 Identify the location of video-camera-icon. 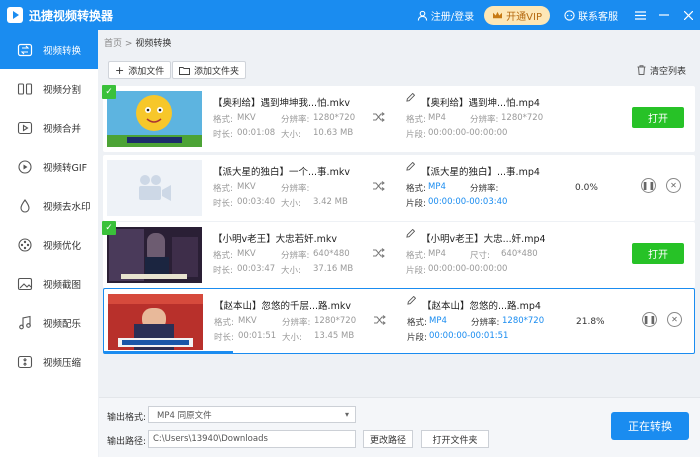
(154, 188).